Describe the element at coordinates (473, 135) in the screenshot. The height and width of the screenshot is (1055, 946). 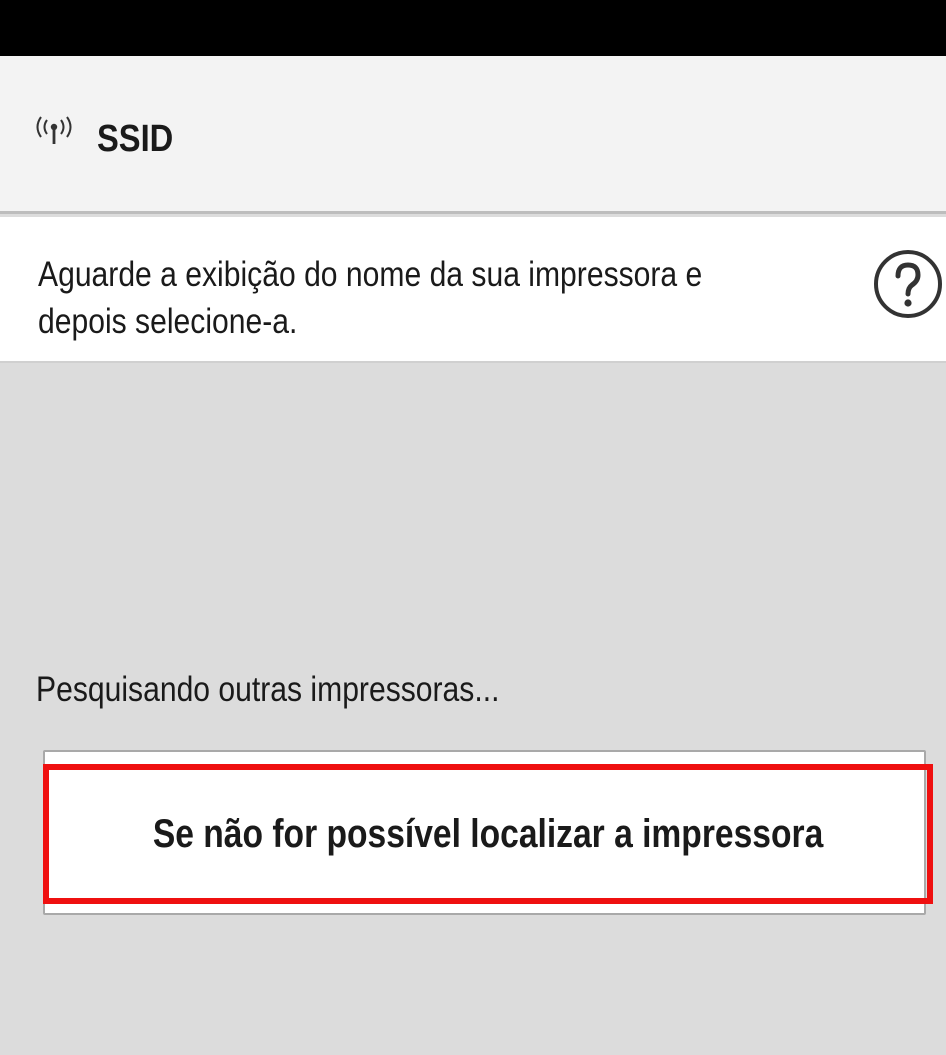
I see `ssid-header: SSID` at that location.